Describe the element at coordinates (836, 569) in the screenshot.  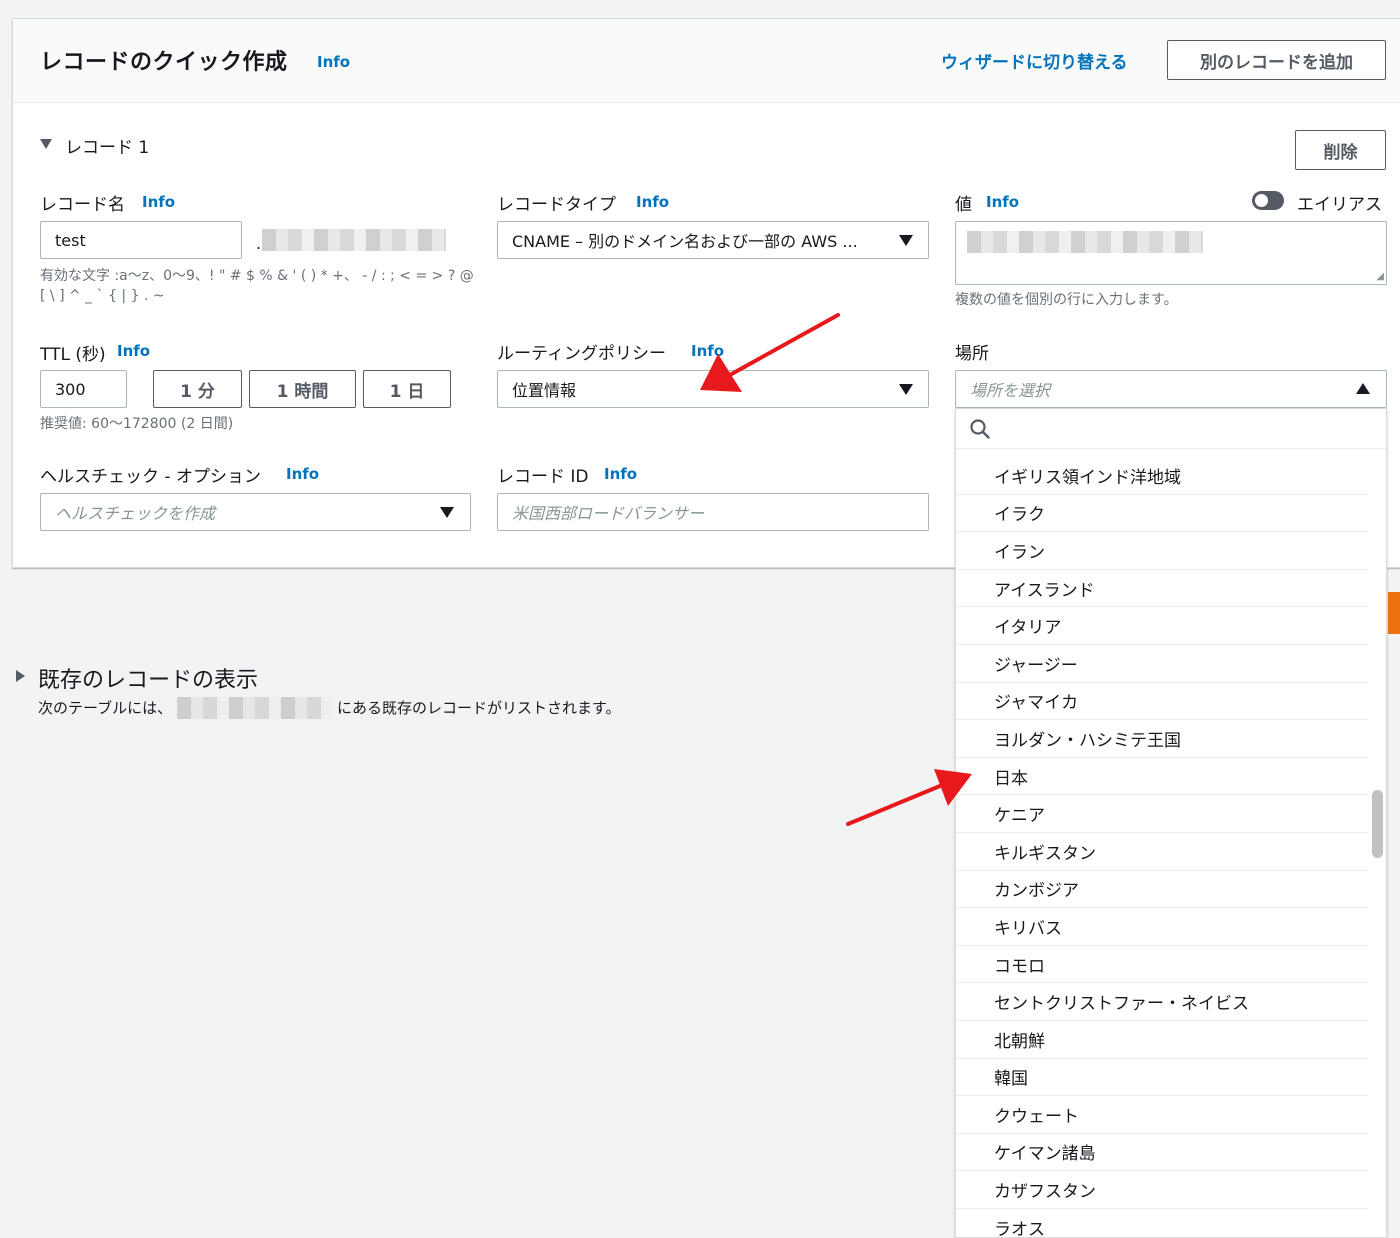
I see `annotation-arrows` at that location.